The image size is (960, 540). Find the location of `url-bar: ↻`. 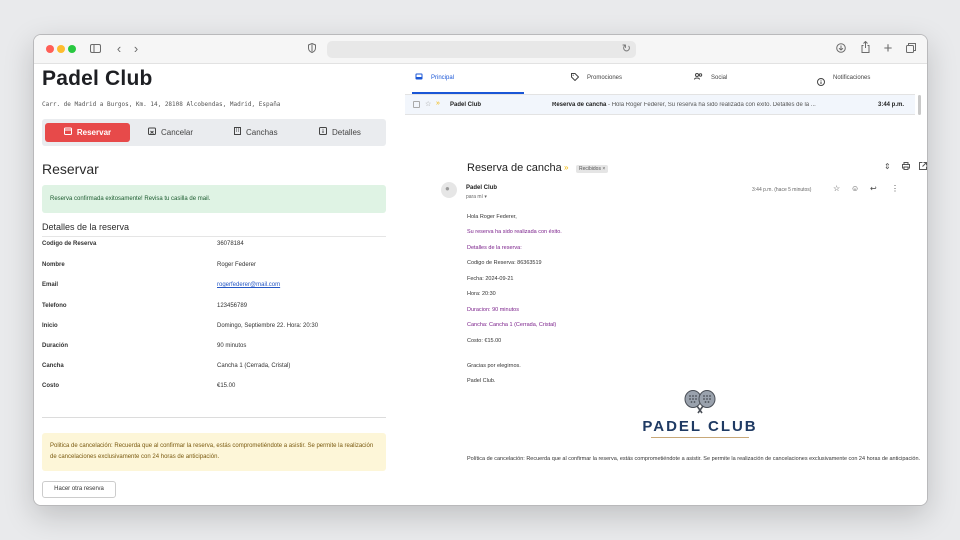

url-bar: ↻ is located at coordinates (481, 49).